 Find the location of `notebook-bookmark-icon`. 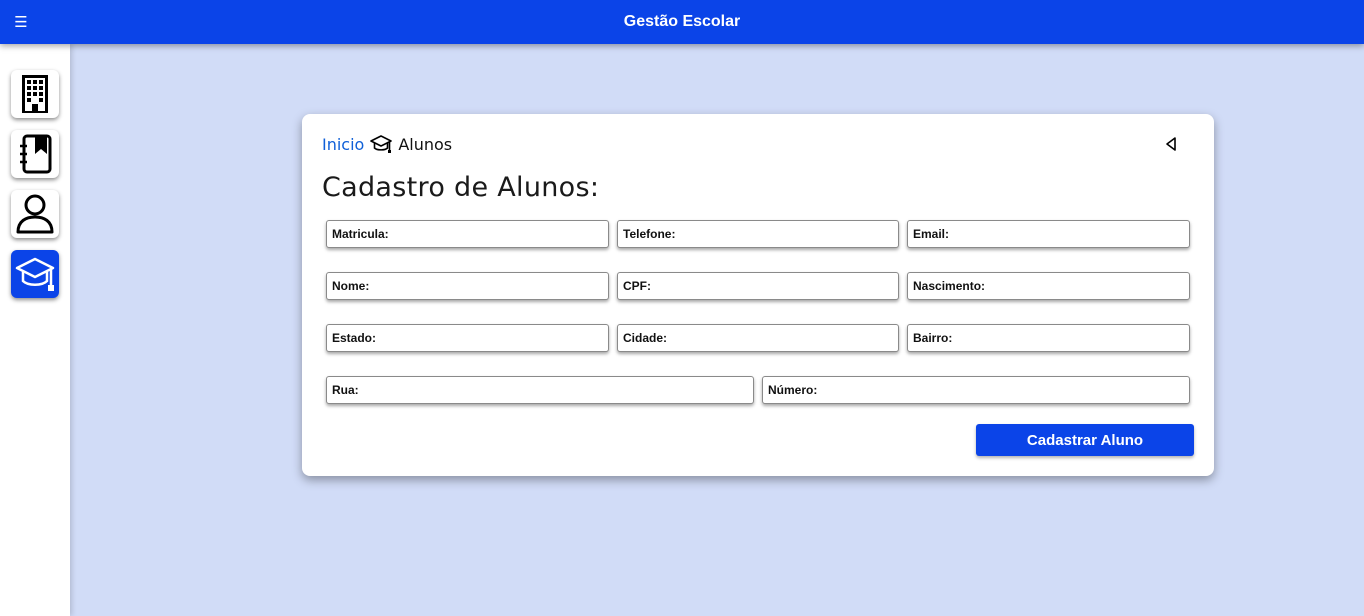

notebook-bookmark-icon is located at coordinates (36, 154).